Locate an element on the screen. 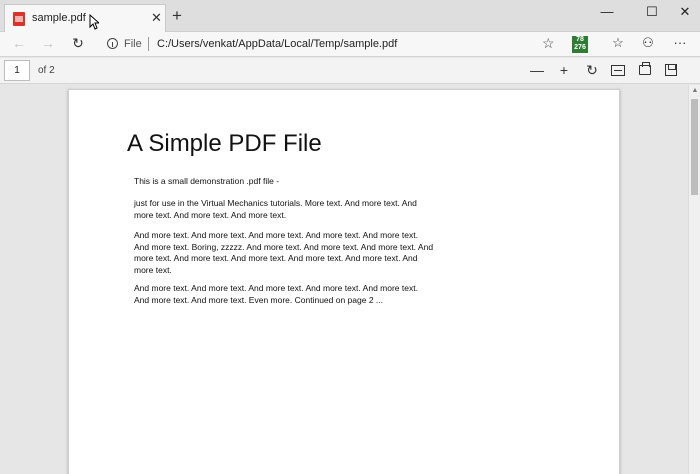 The width and height of the screenshot is (700, 474). maximize-button: ☐ is located at coordinates (652, 12).